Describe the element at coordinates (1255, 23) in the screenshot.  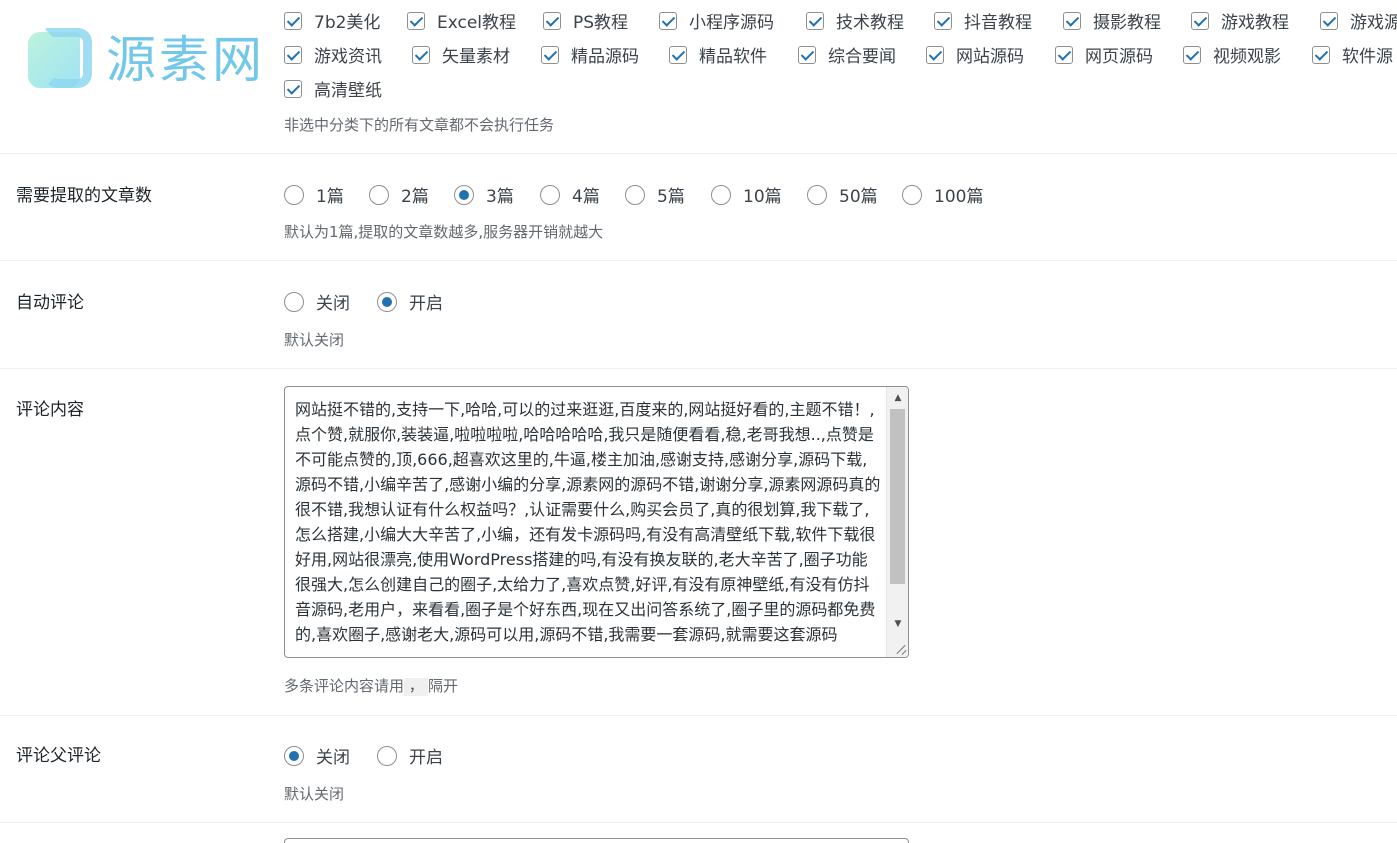
I see `category-label: 游戏教程` at that location.